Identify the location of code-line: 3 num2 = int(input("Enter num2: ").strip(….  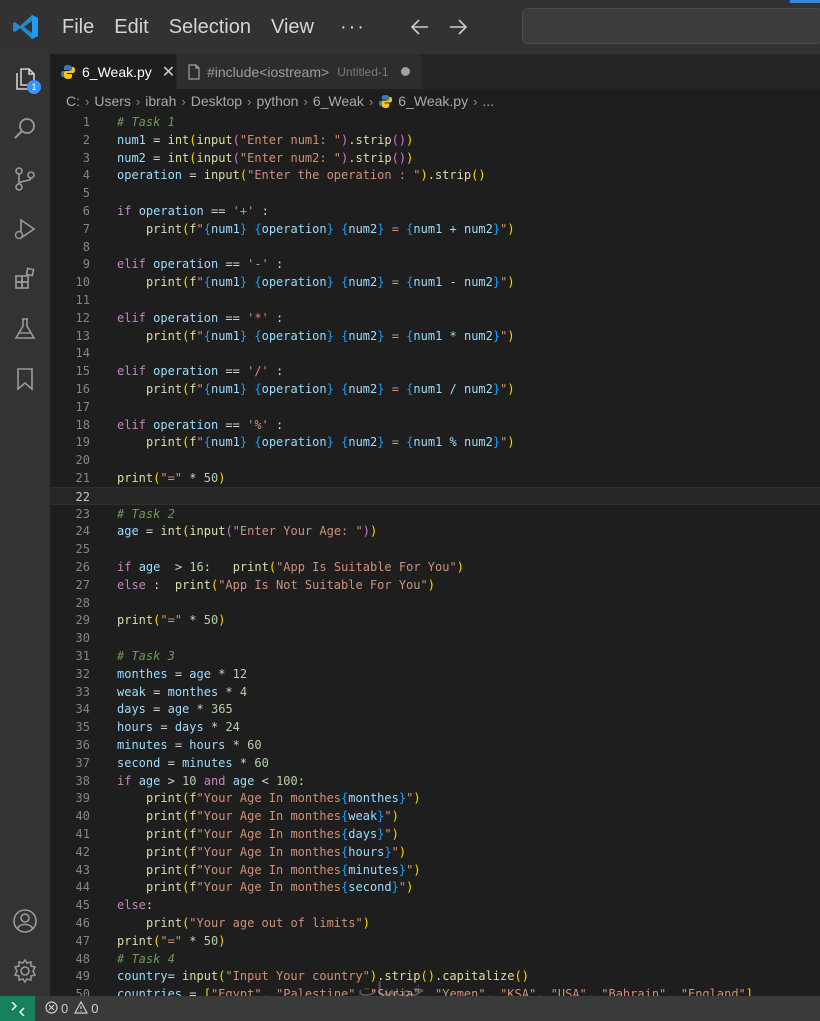
(435, 158).